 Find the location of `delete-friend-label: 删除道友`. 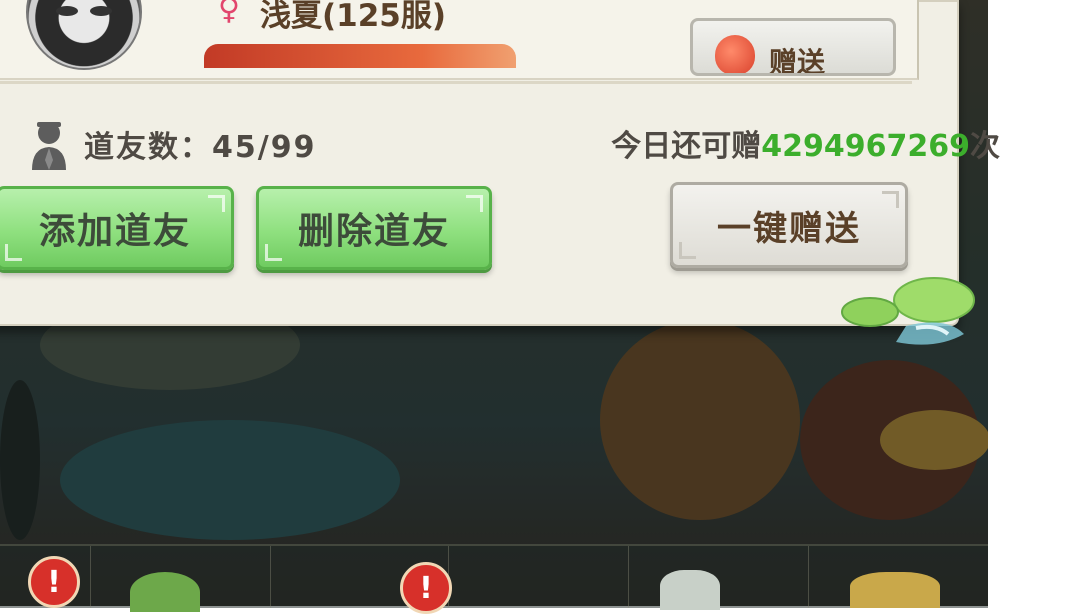

delete-friend-label: 删除道友 is located at coordinates (373, 231).